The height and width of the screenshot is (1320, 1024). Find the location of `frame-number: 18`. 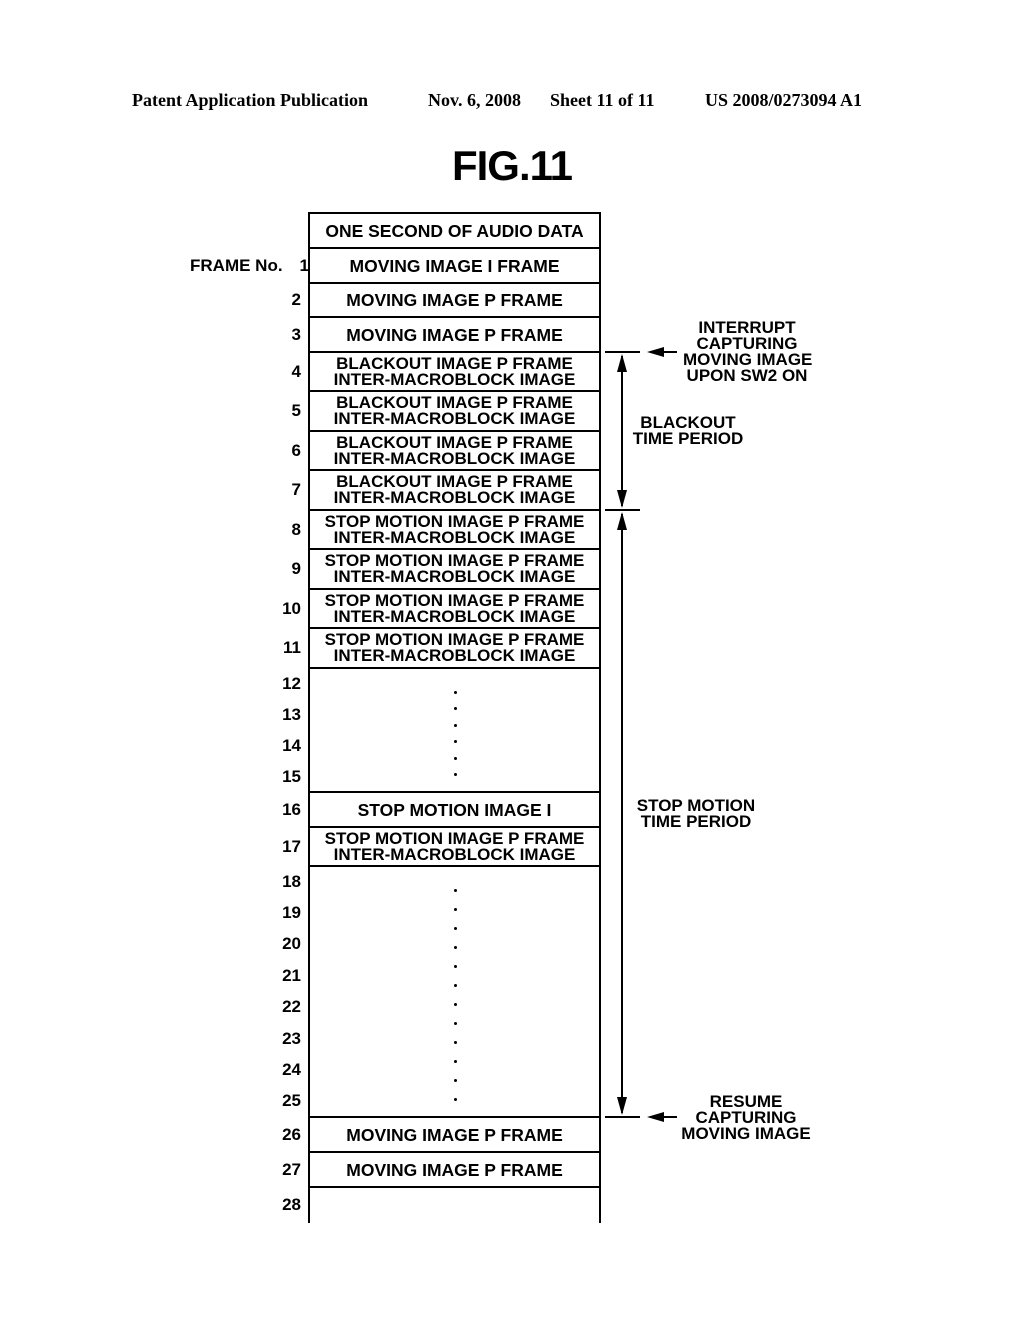

frame-number: 18 is located at coordinates (291, 881).